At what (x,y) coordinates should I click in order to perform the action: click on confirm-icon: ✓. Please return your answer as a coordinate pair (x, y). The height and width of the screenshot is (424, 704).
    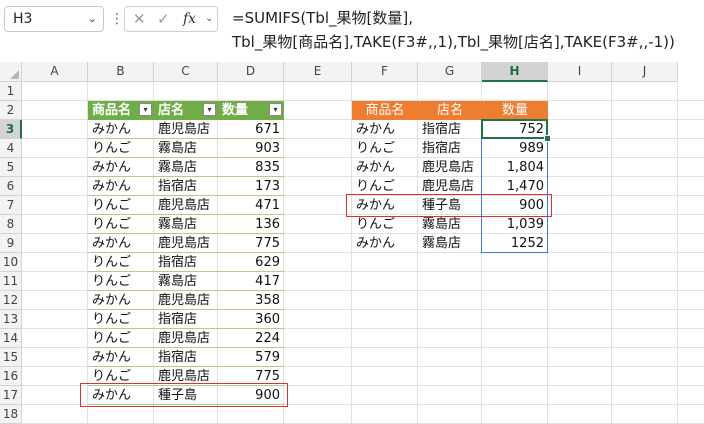
    Looking at the image, I should click on (163, 19).